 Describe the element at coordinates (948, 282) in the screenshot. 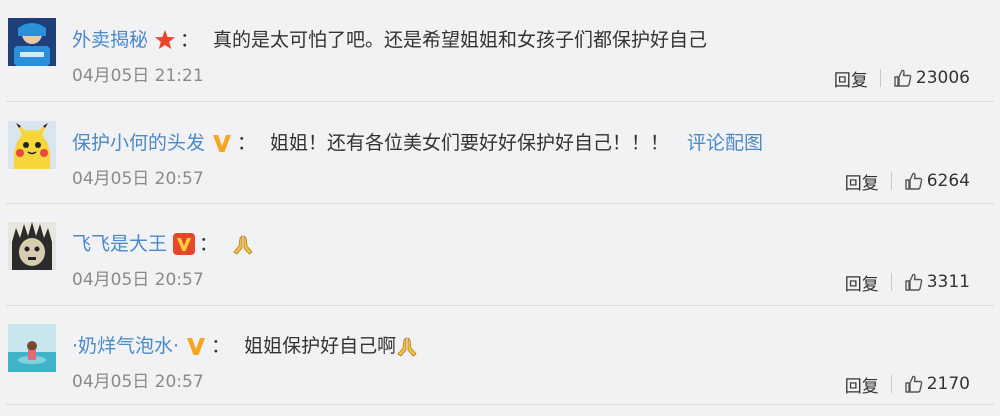

I see `like-count: 3311` at that location.